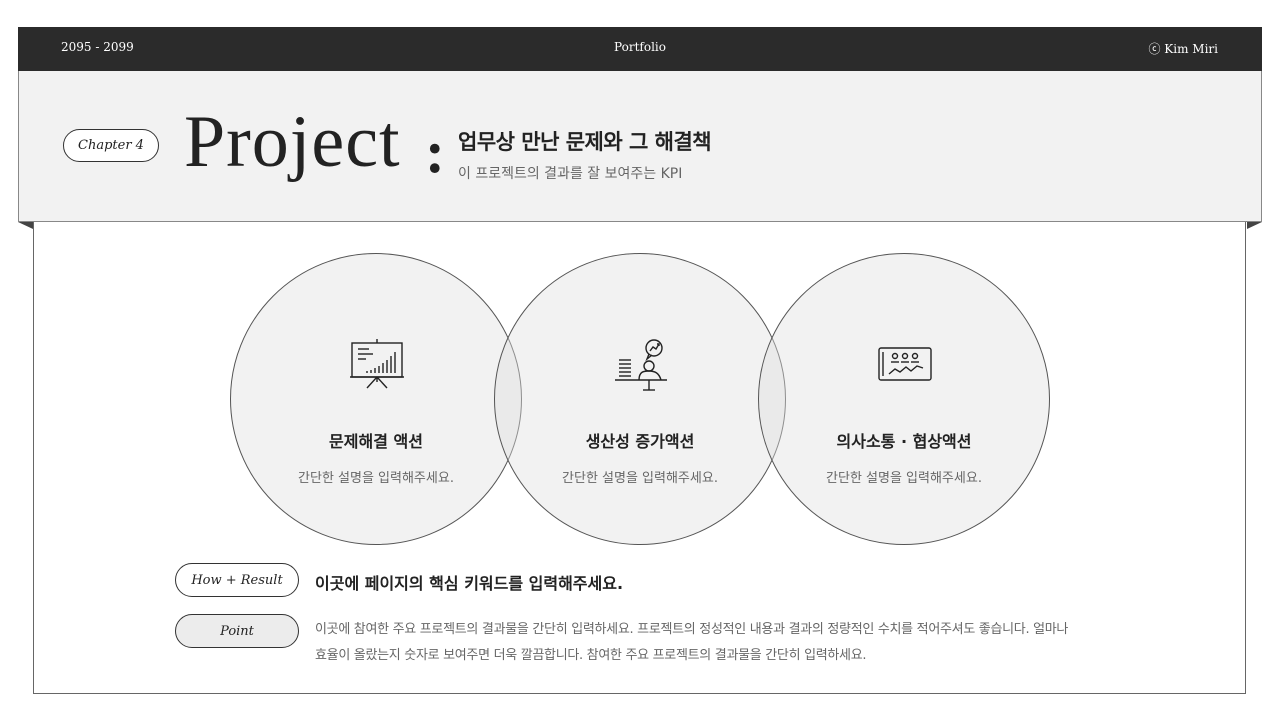  I want to click on title-colon: :, so click(435, 152).